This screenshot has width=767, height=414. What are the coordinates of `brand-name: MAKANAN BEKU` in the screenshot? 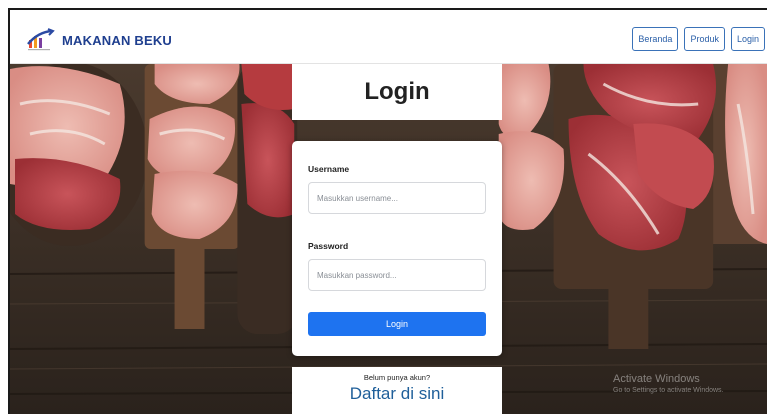 It's located at (117, 40).